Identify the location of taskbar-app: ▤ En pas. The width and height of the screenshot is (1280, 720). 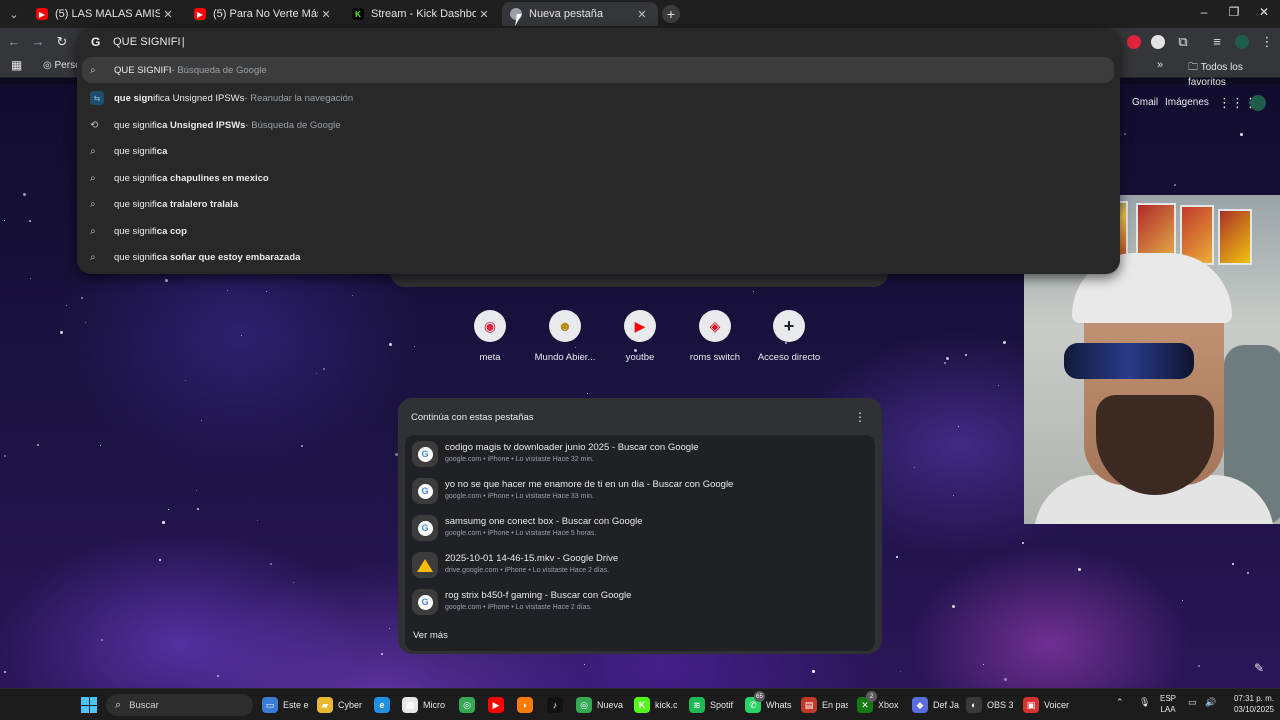
(824, 705).